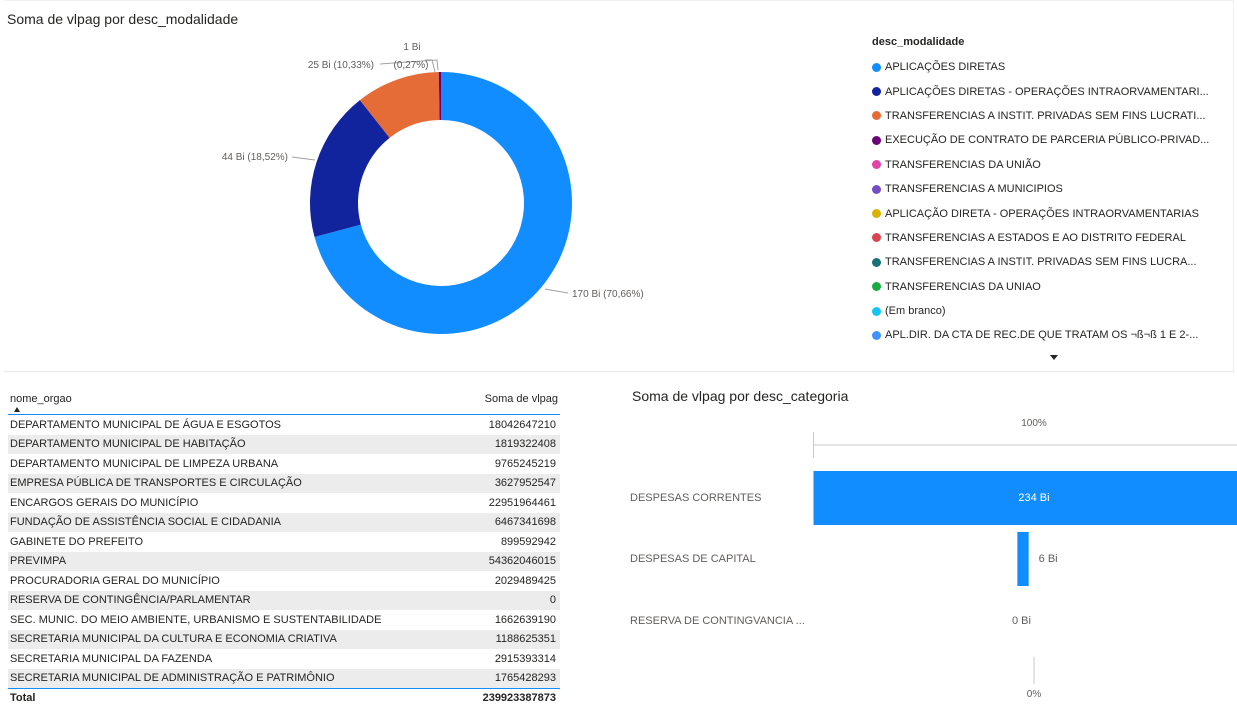 This screenshot has height=709, width=1237. I want to click on funnel-data-label: 6 Bi, so click(1048, 559).